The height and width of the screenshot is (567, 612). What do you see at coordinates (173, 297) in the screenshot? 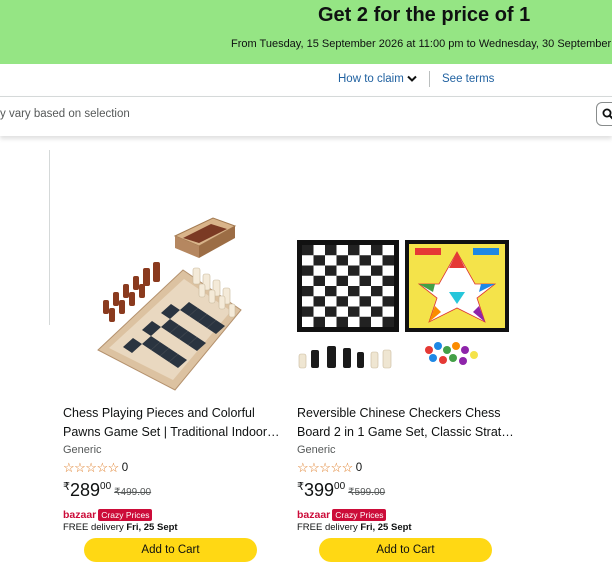
I see `product-image-chess-set` at bounding box center [173, 297].